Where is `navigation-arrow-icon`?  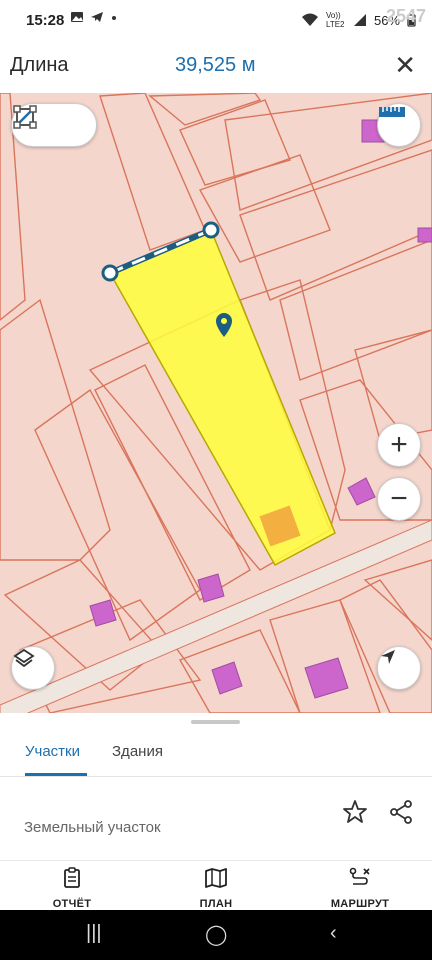
navigation-arrow-icon is located at coordinates (388, 657).